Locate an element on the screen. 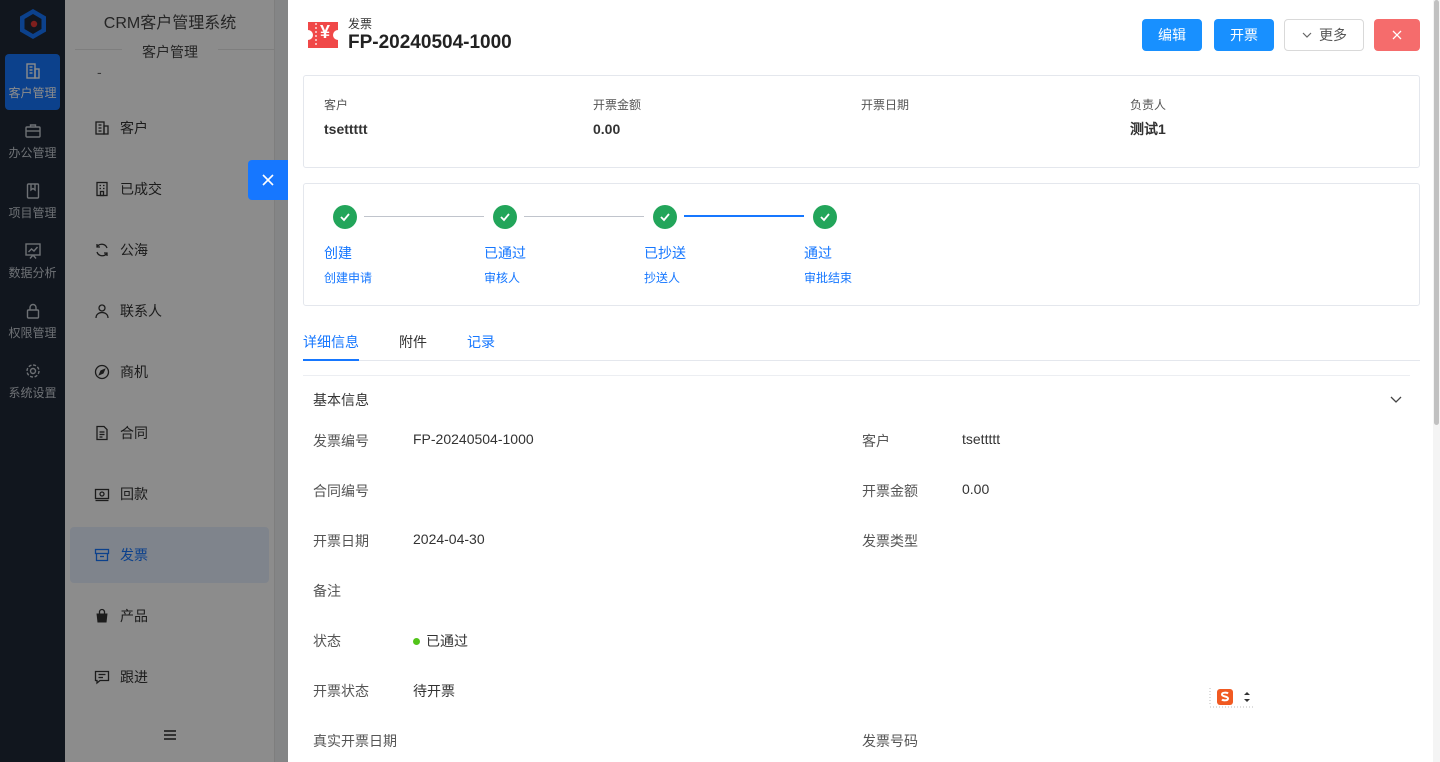 The width and height of the screenshot is (1440, 762). field-label-customer: 客户 is located at coordinates (876, 441).